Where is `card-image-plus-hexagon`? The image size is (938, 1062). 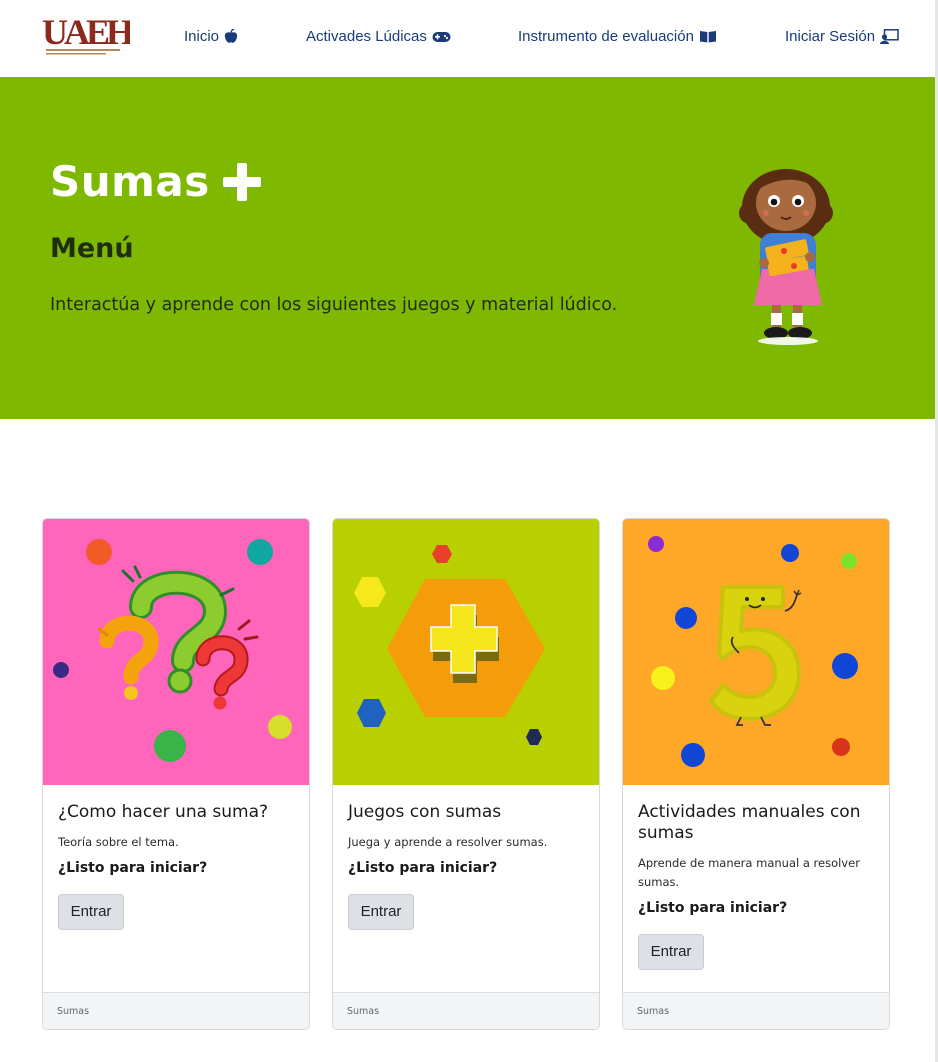 card-image-plus-hexagon is located at coordinates (466, 652).